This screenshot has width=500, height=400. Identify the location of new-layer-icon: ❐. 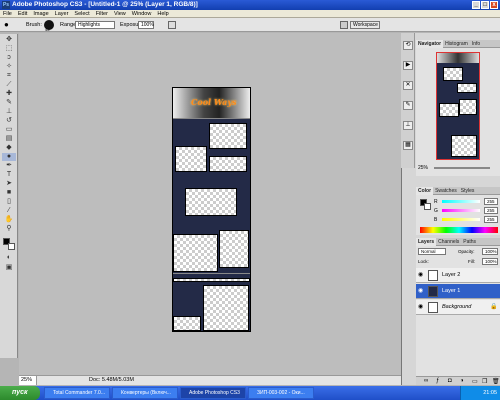
(484, 381).